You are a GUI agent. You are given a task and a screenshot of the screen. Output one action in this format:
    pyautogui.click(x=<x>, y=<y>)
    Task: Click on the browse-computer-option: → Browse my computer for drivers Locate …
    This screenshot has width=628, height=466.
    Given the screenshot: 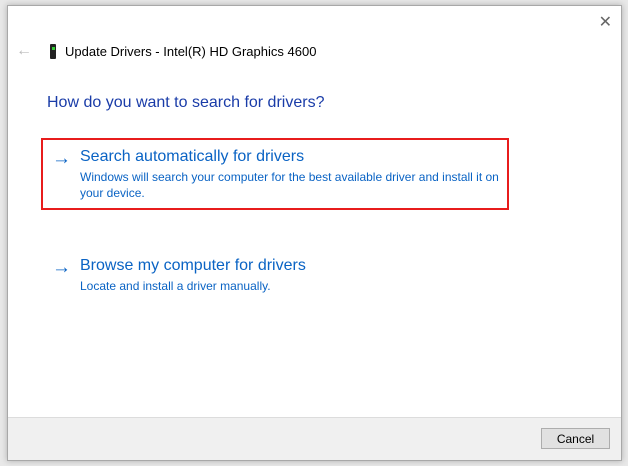 What is the action you would take?
    pyautogui.click(x=284, y=275)
    